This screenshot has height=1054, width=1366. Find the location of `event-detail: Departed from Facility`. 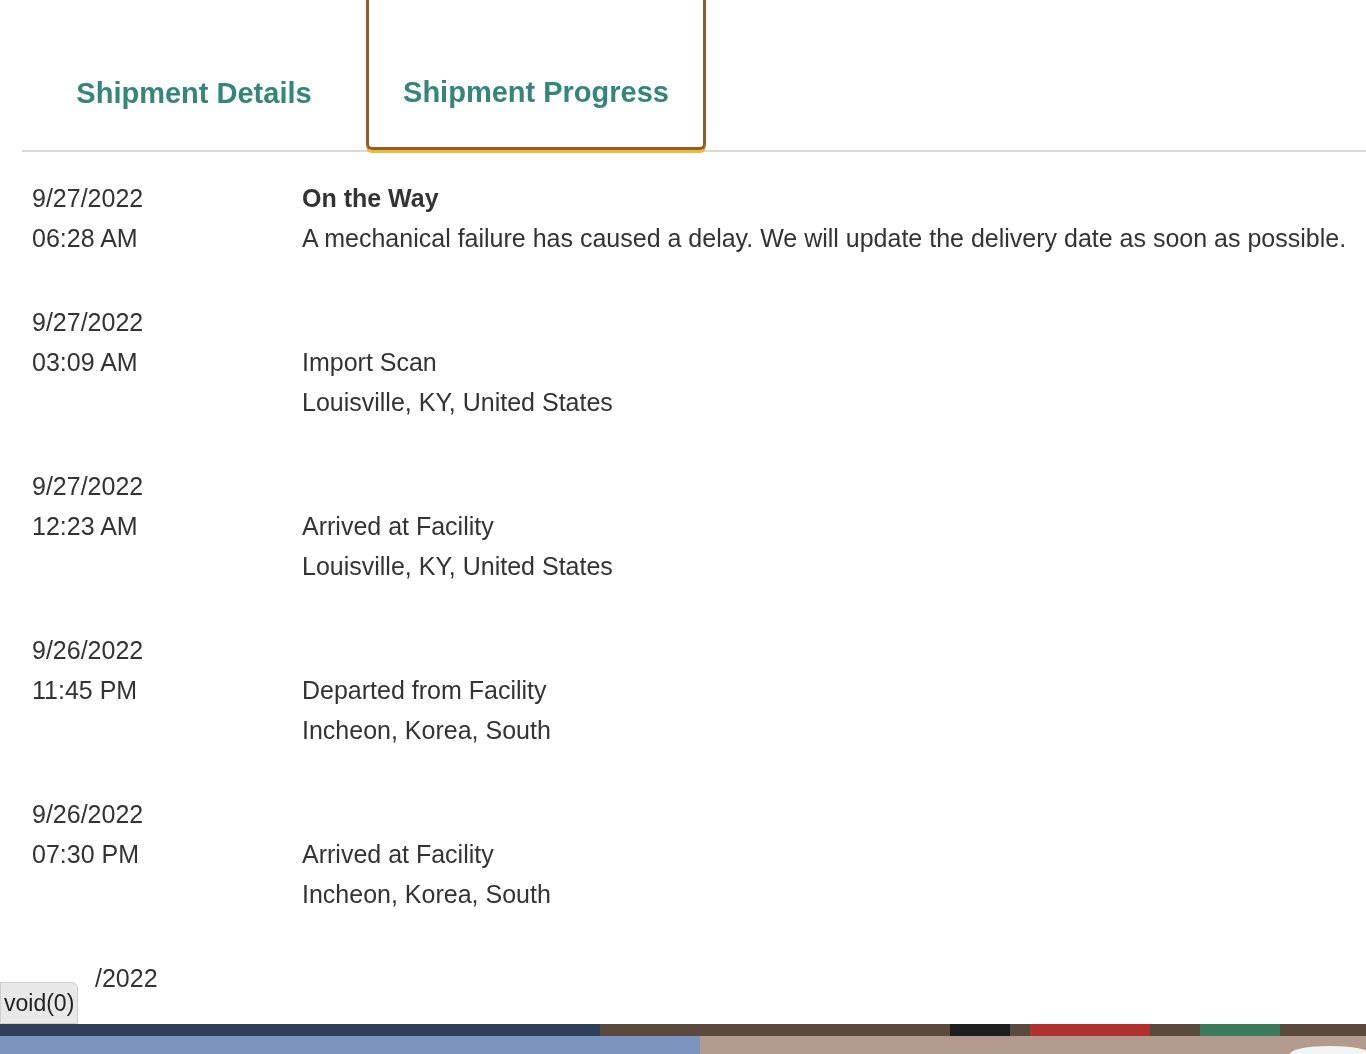

event-detail: Departed from Facility is located at coordinates (425, 690).